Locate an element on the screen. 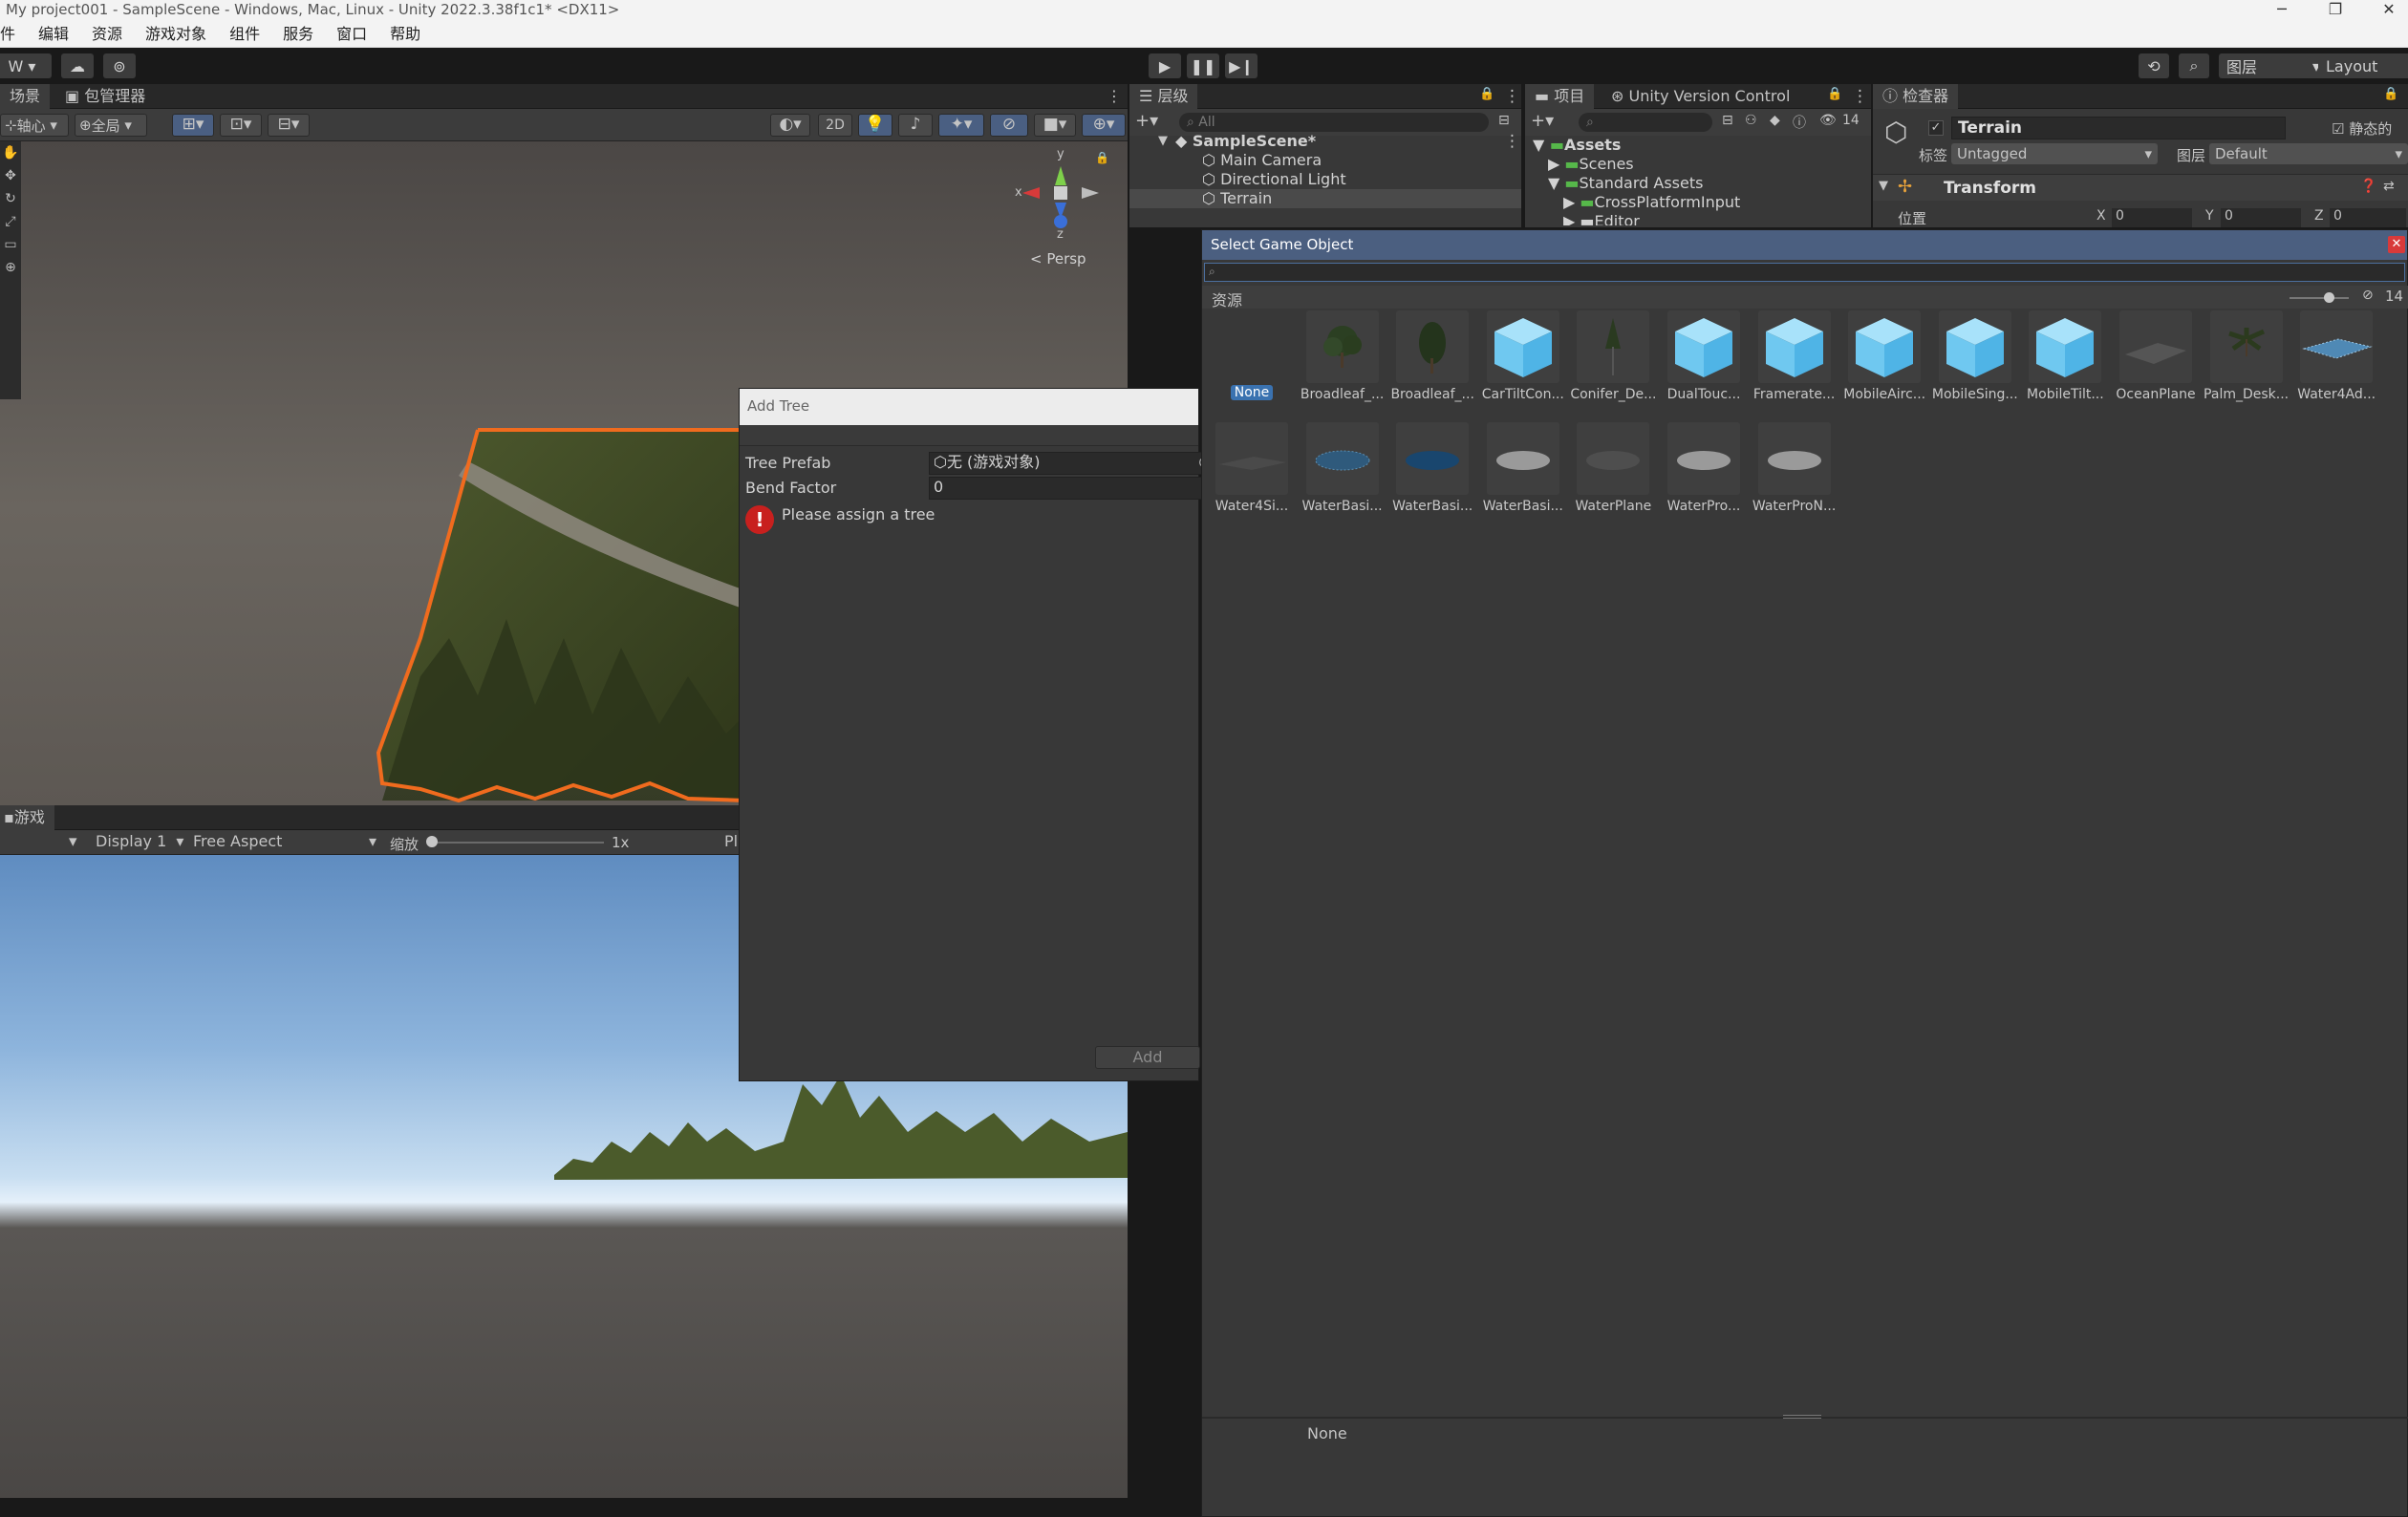  global-dropdown: ⊕ 全局 ▾ is located at coordinates (111, 125).